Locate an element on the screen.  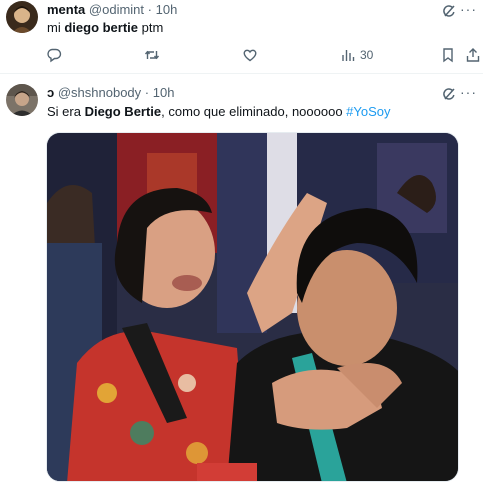
tweet-text-end: ptm is located at coordinates (151, 27).